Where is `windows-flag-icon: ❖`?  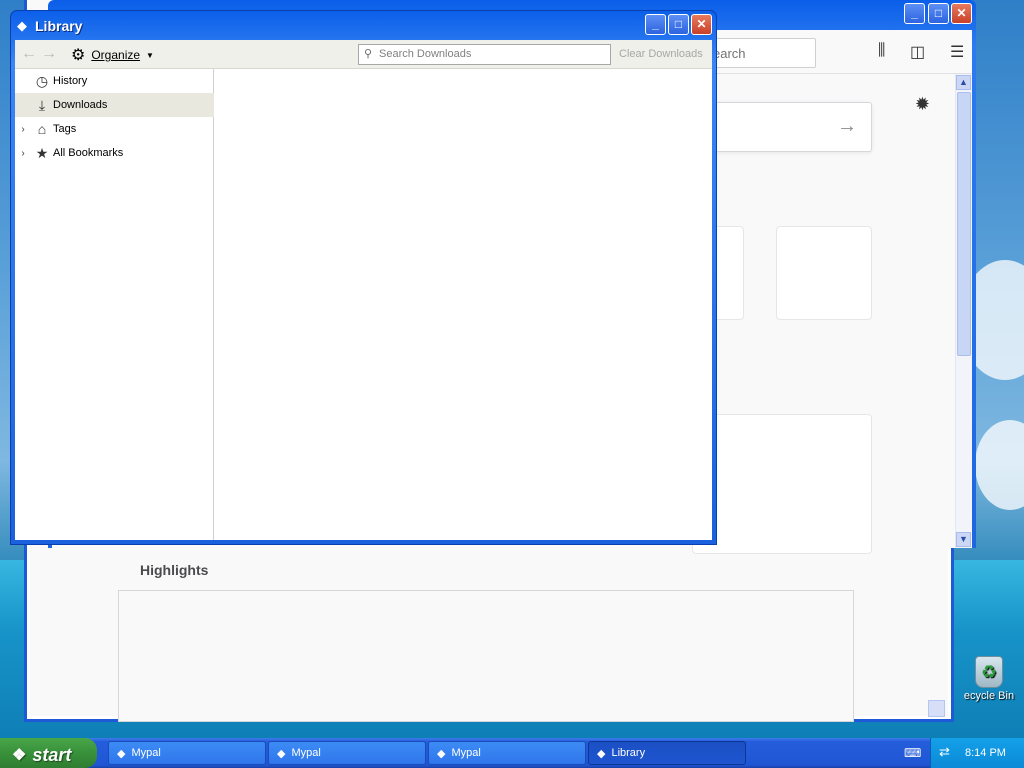 windows-flag-icon: ❖ is located at coordinates (19, 755).